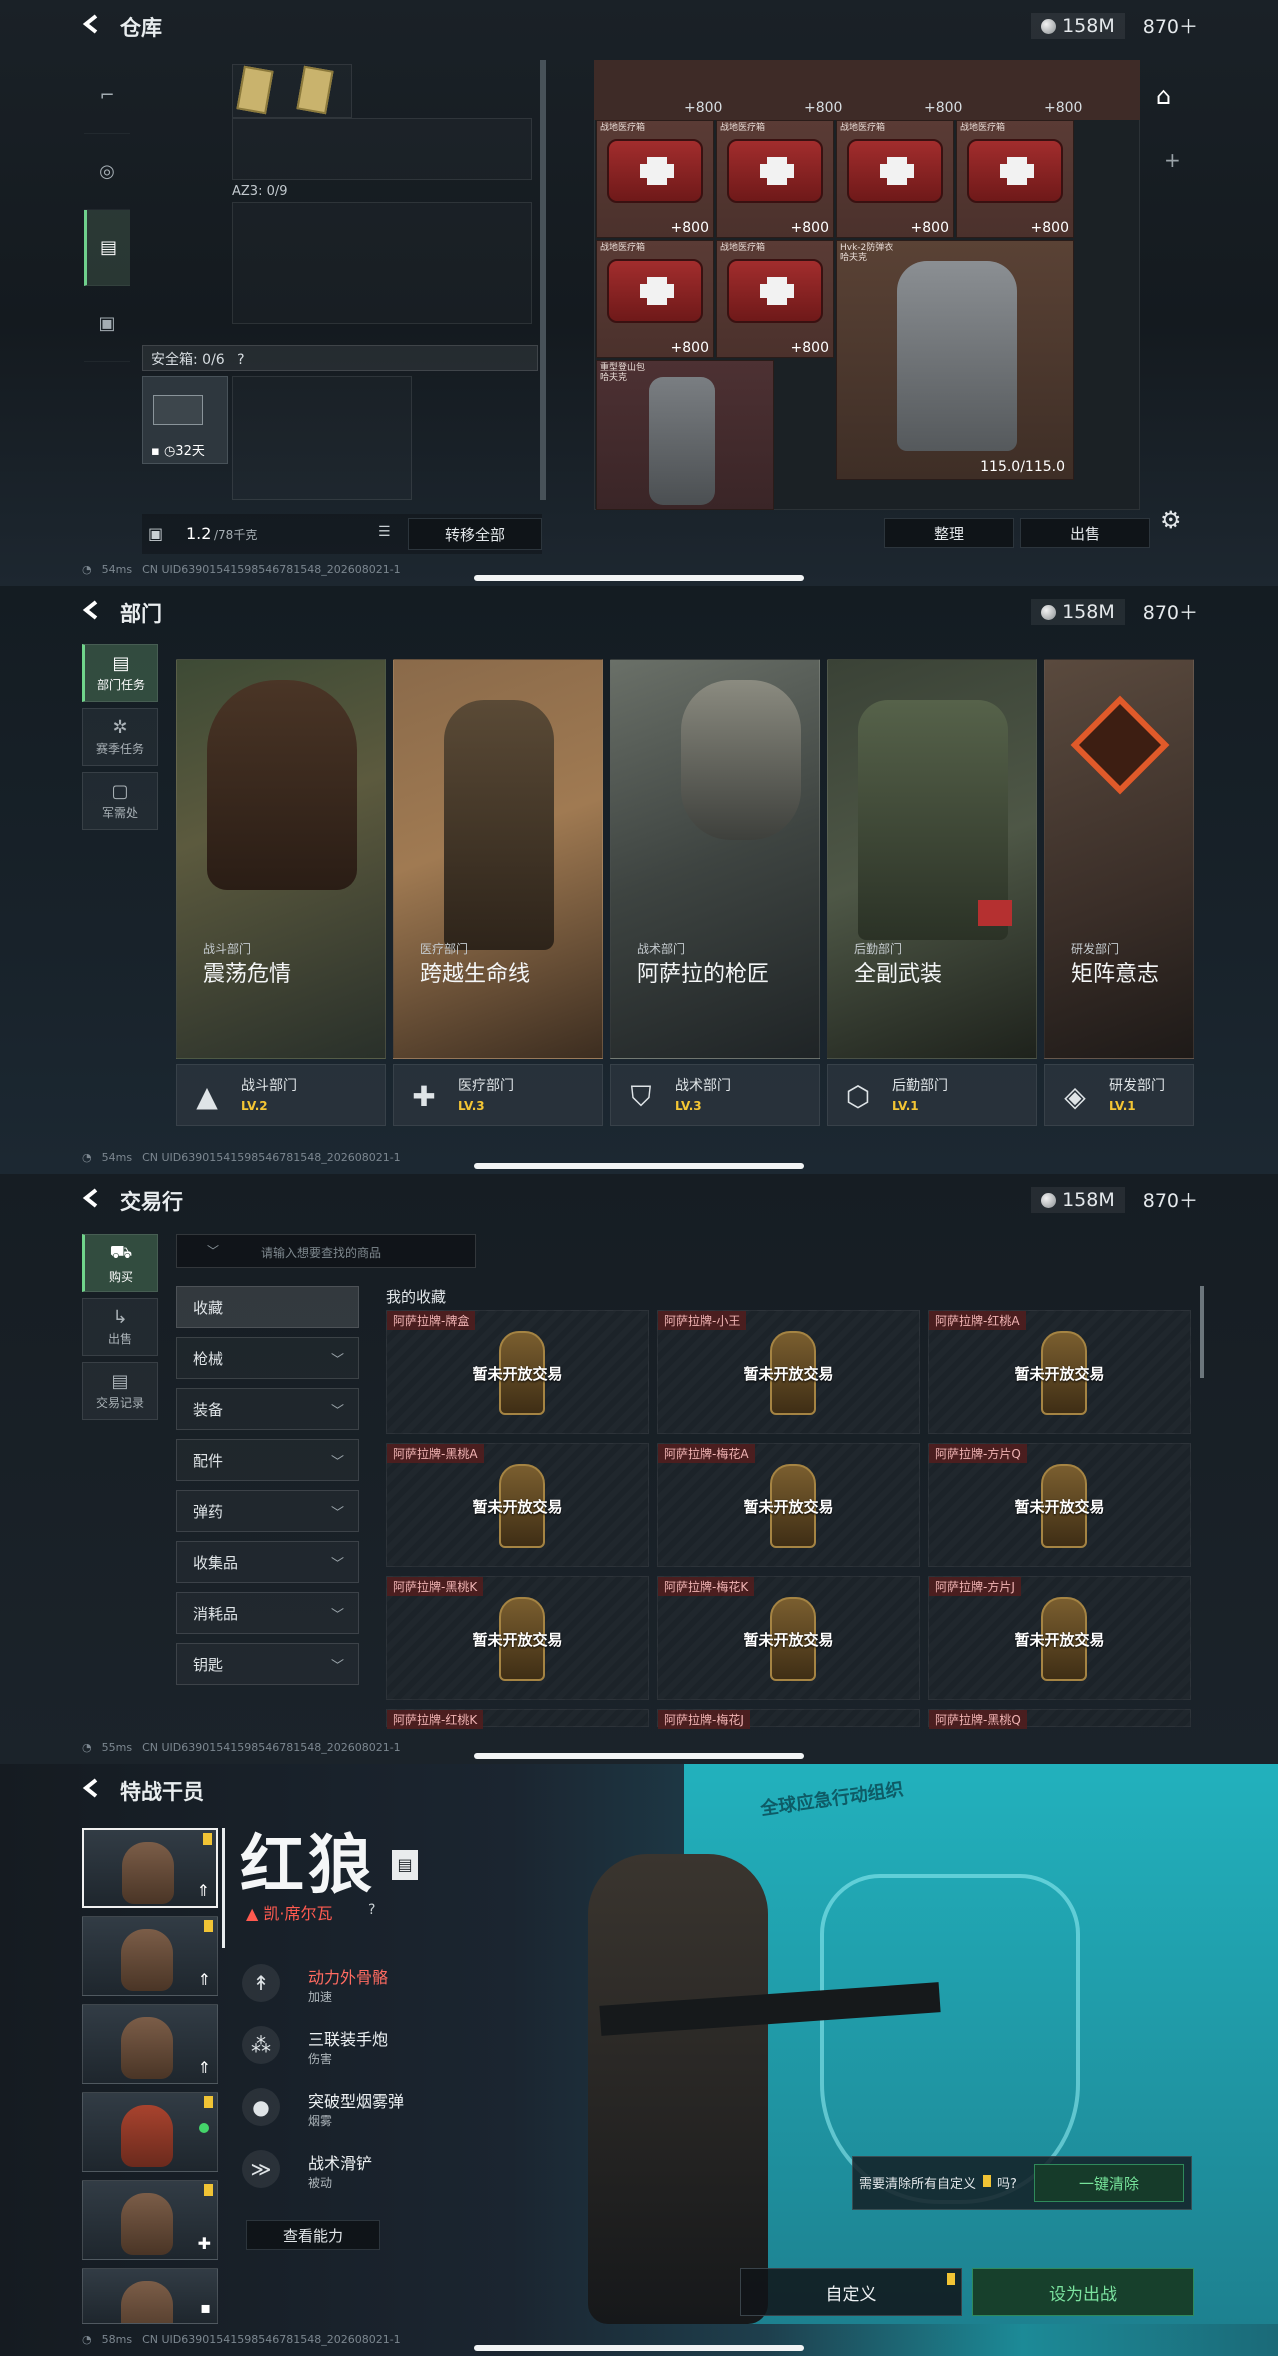  What do you see at coordinates (120, 801) in the screenshot?
I see `tab-quartermaster: ▢ 军需处` at bounding box center [120, 801].